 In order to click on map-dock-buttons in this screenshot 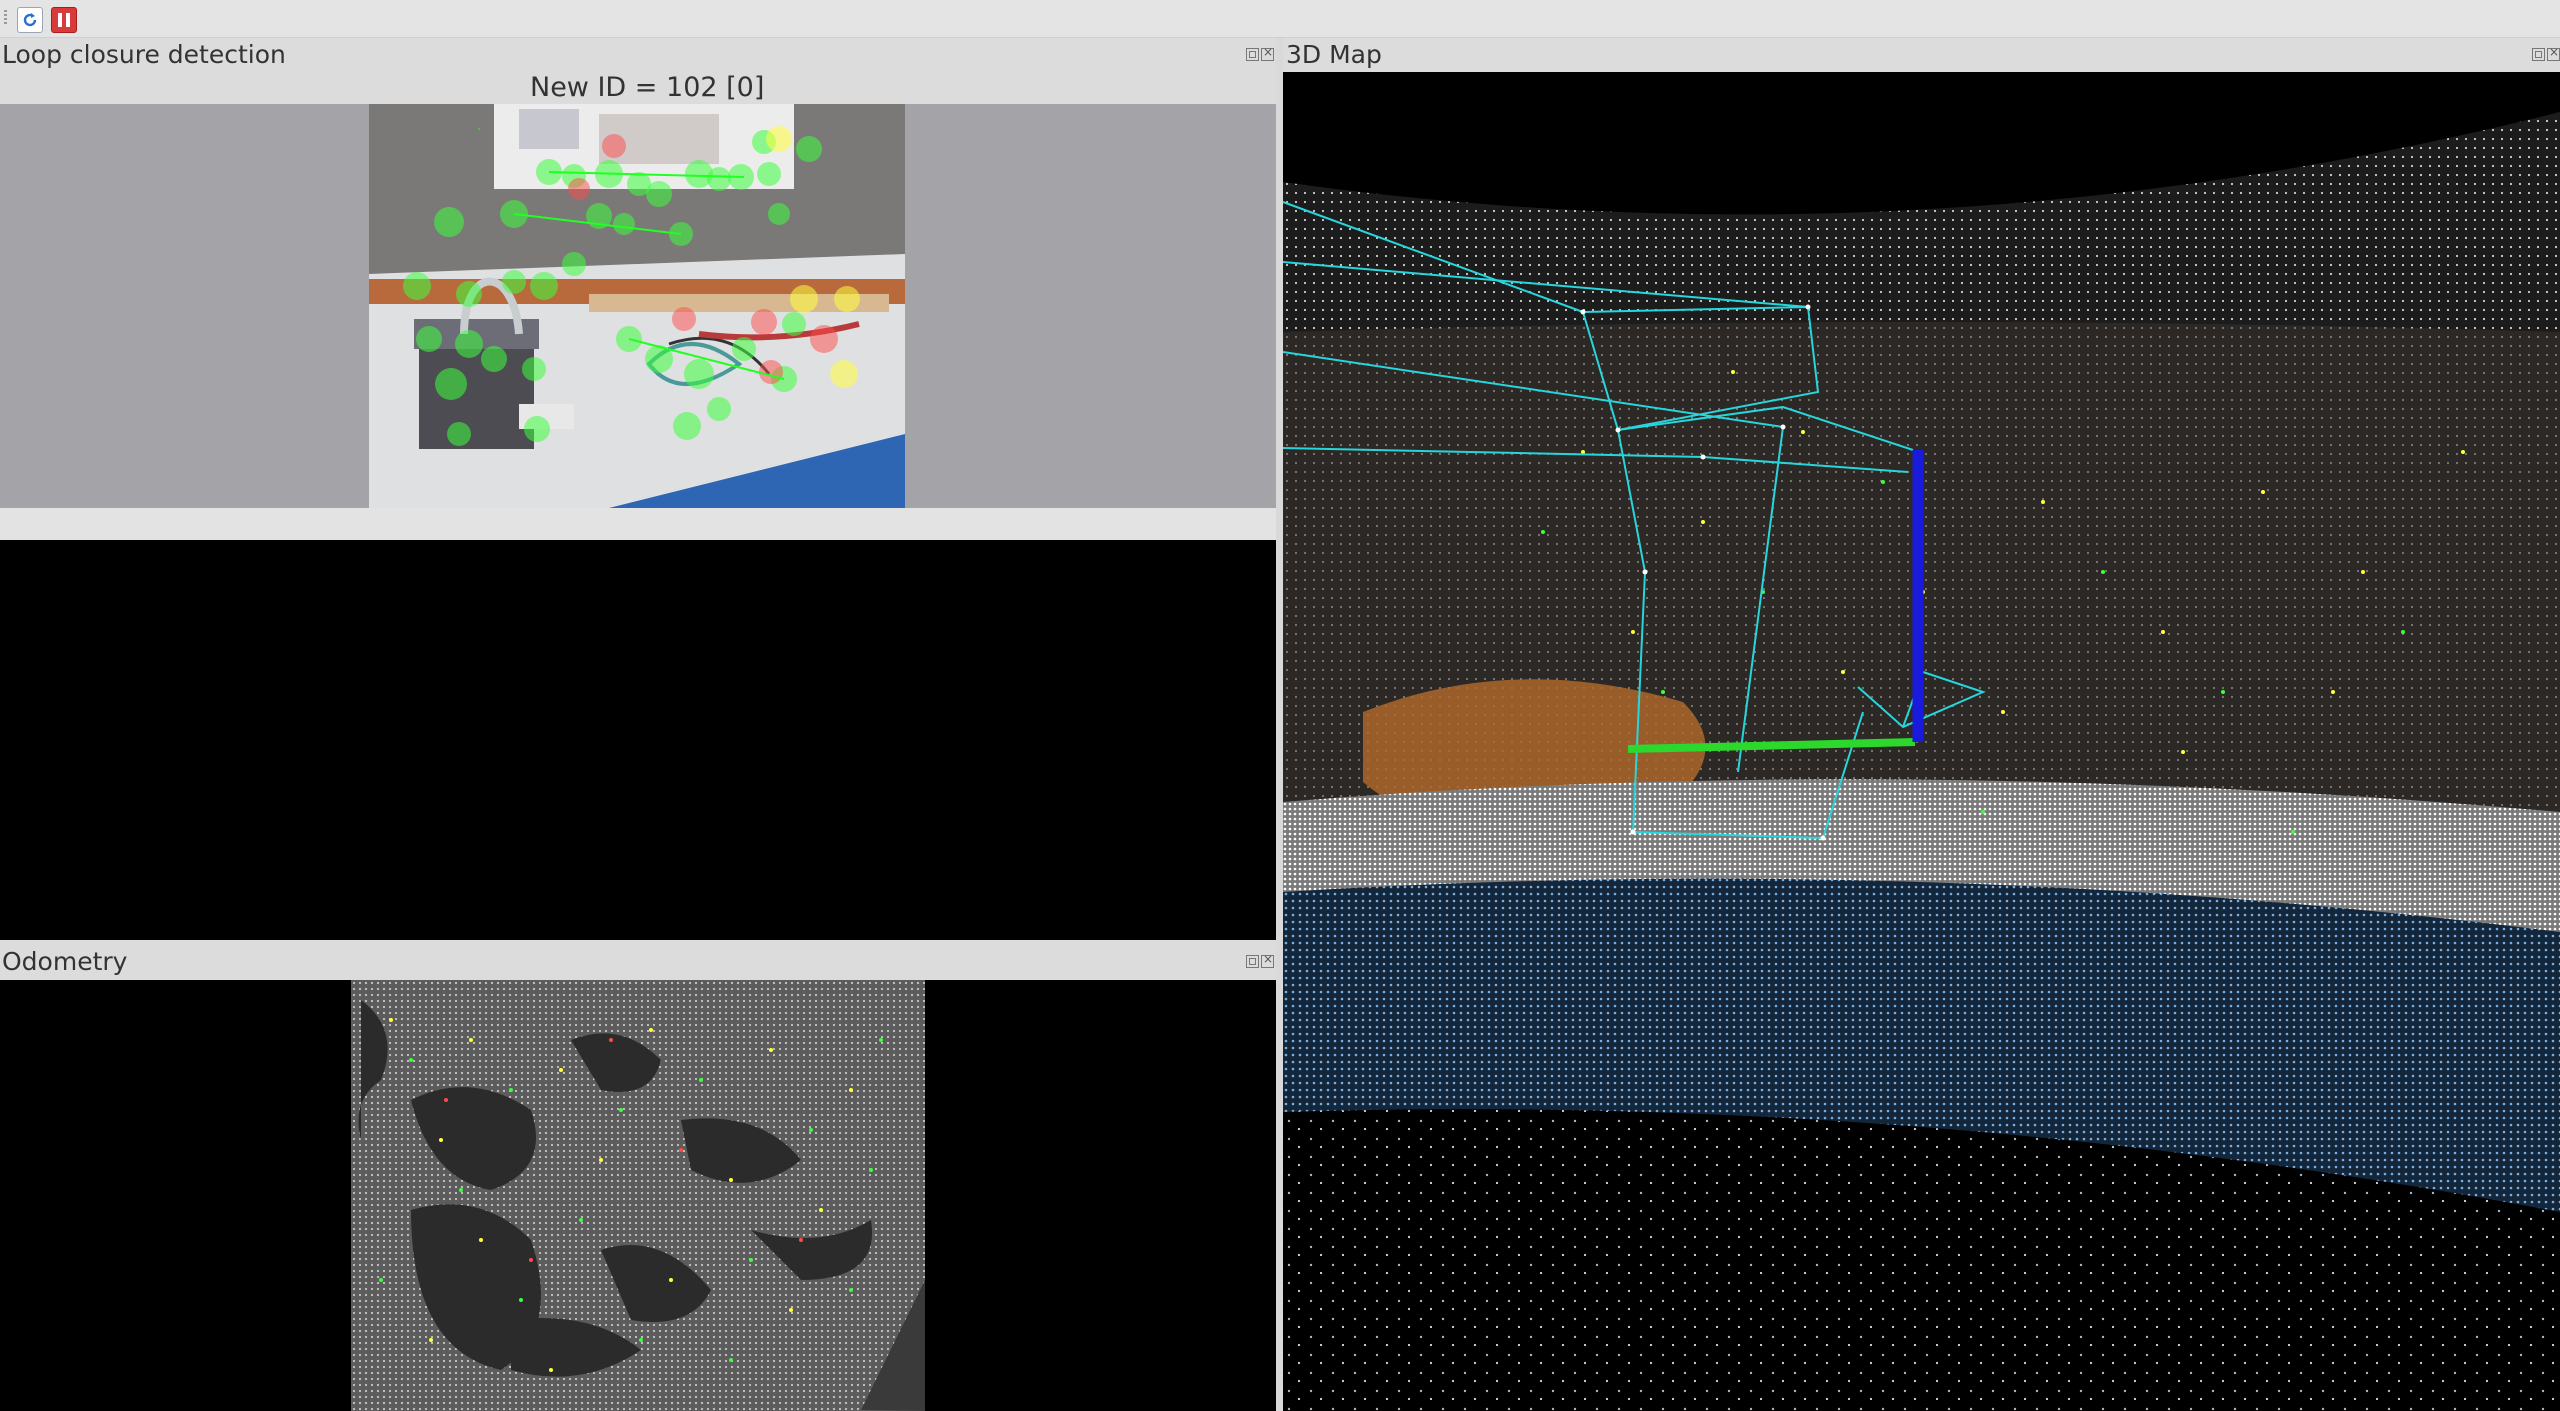, I will do `click(2545, 55)`.